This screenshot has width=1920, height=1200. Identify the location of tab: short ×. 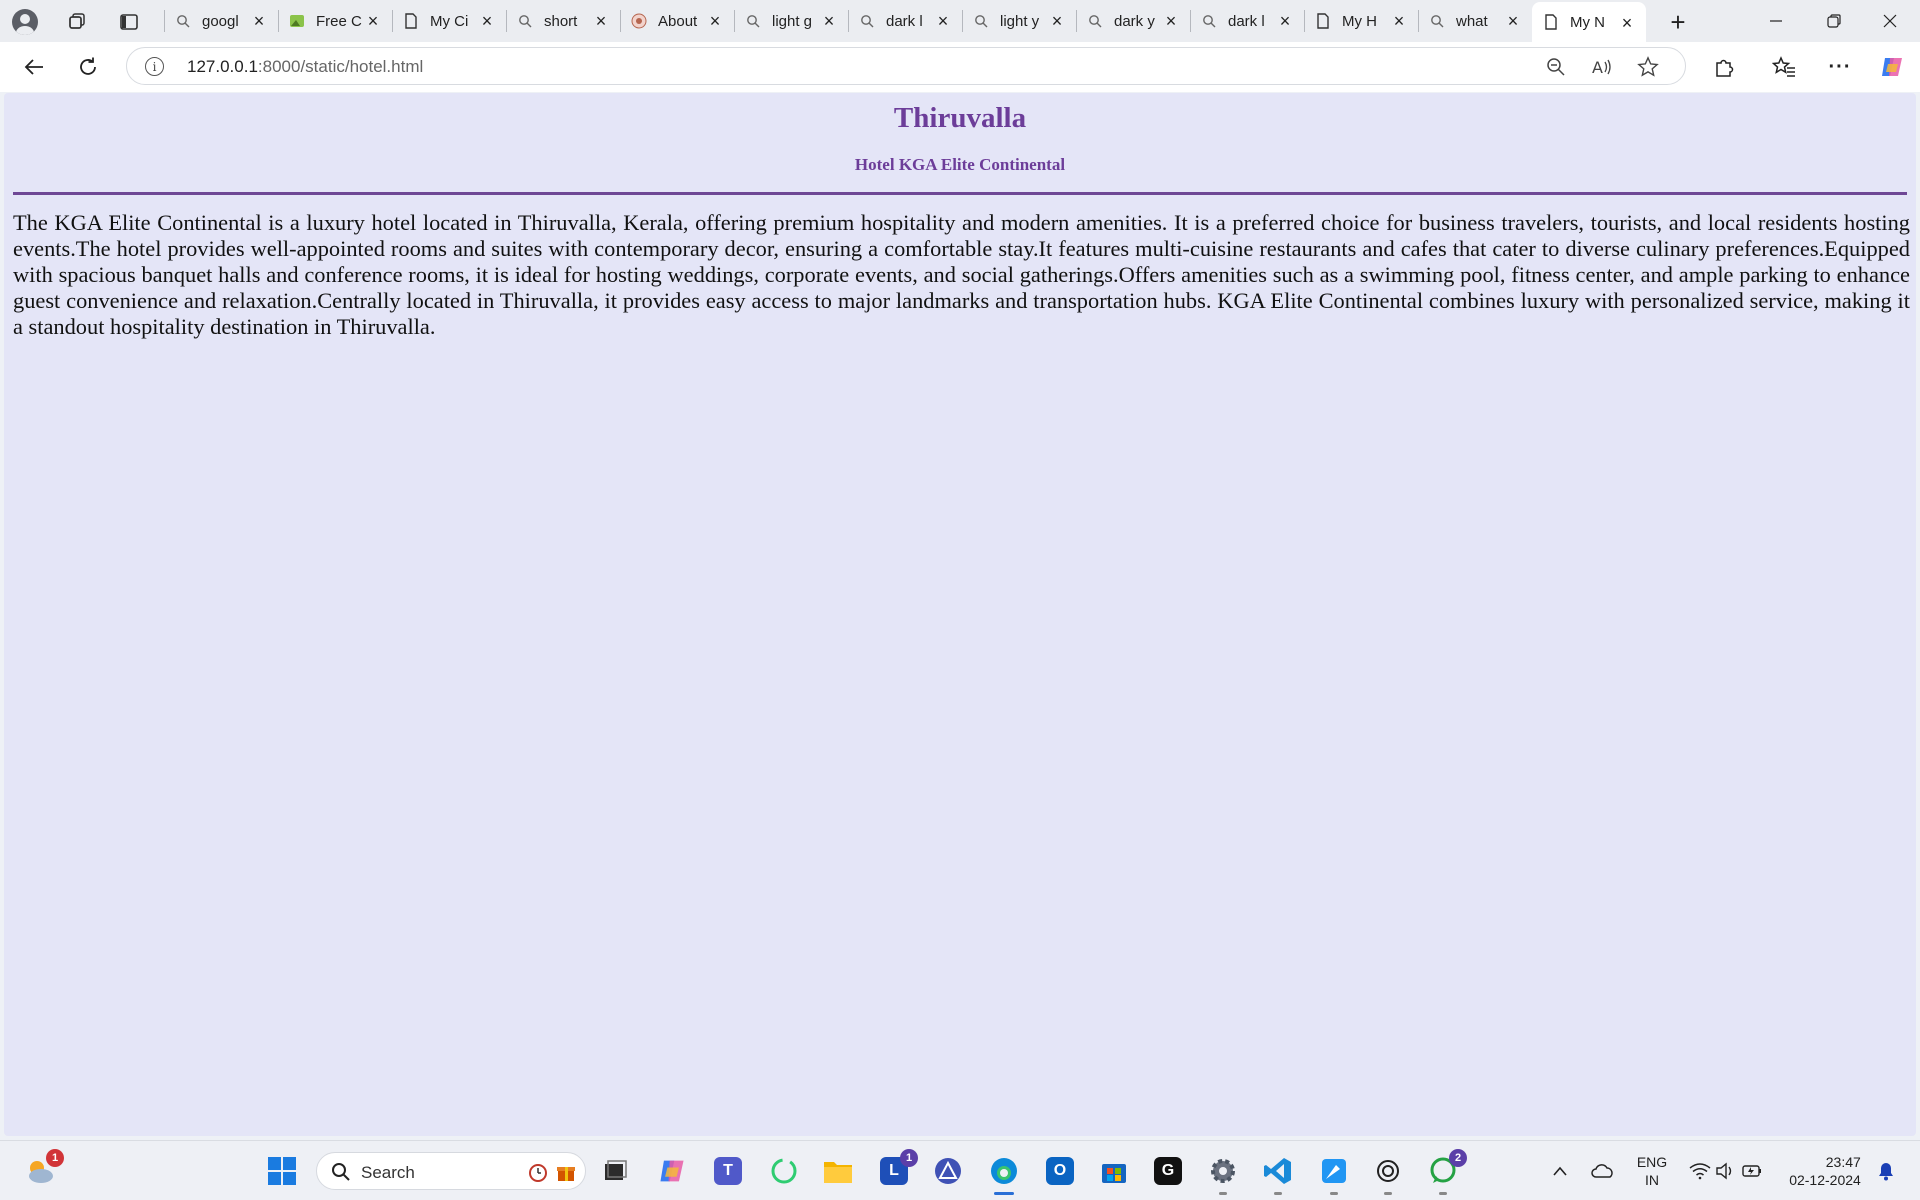
(563, 21).